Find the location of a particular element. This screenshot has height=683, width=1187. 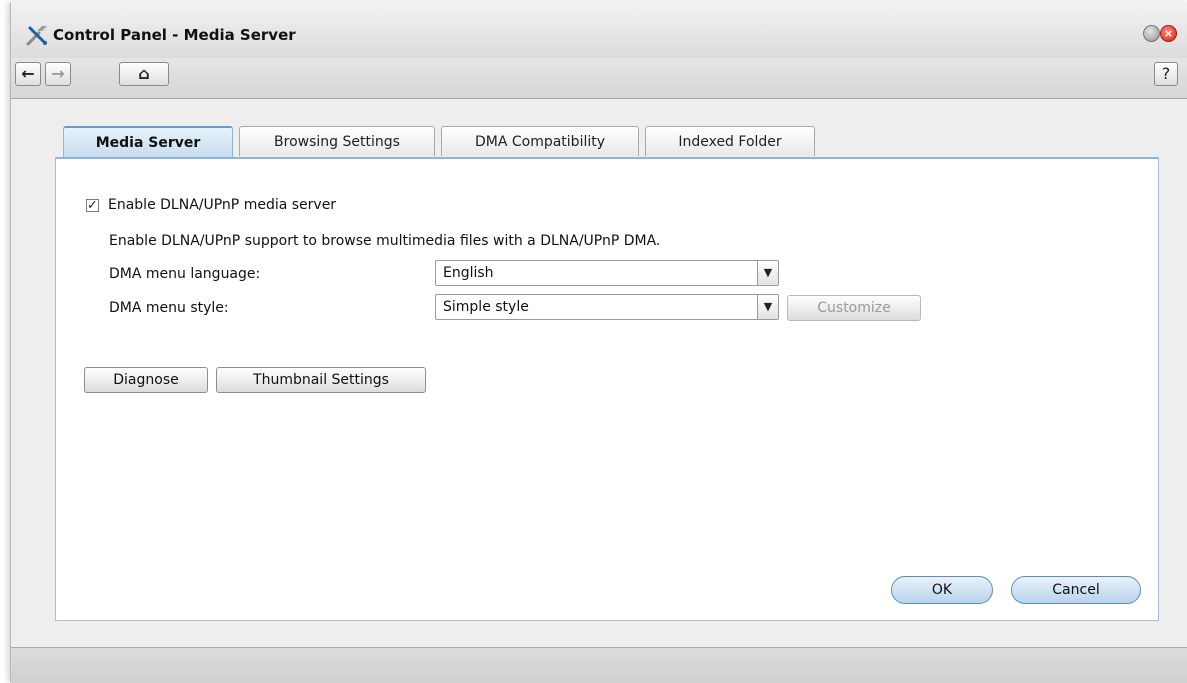

arrow-right-icon: → is located at coordinates (58, 73).